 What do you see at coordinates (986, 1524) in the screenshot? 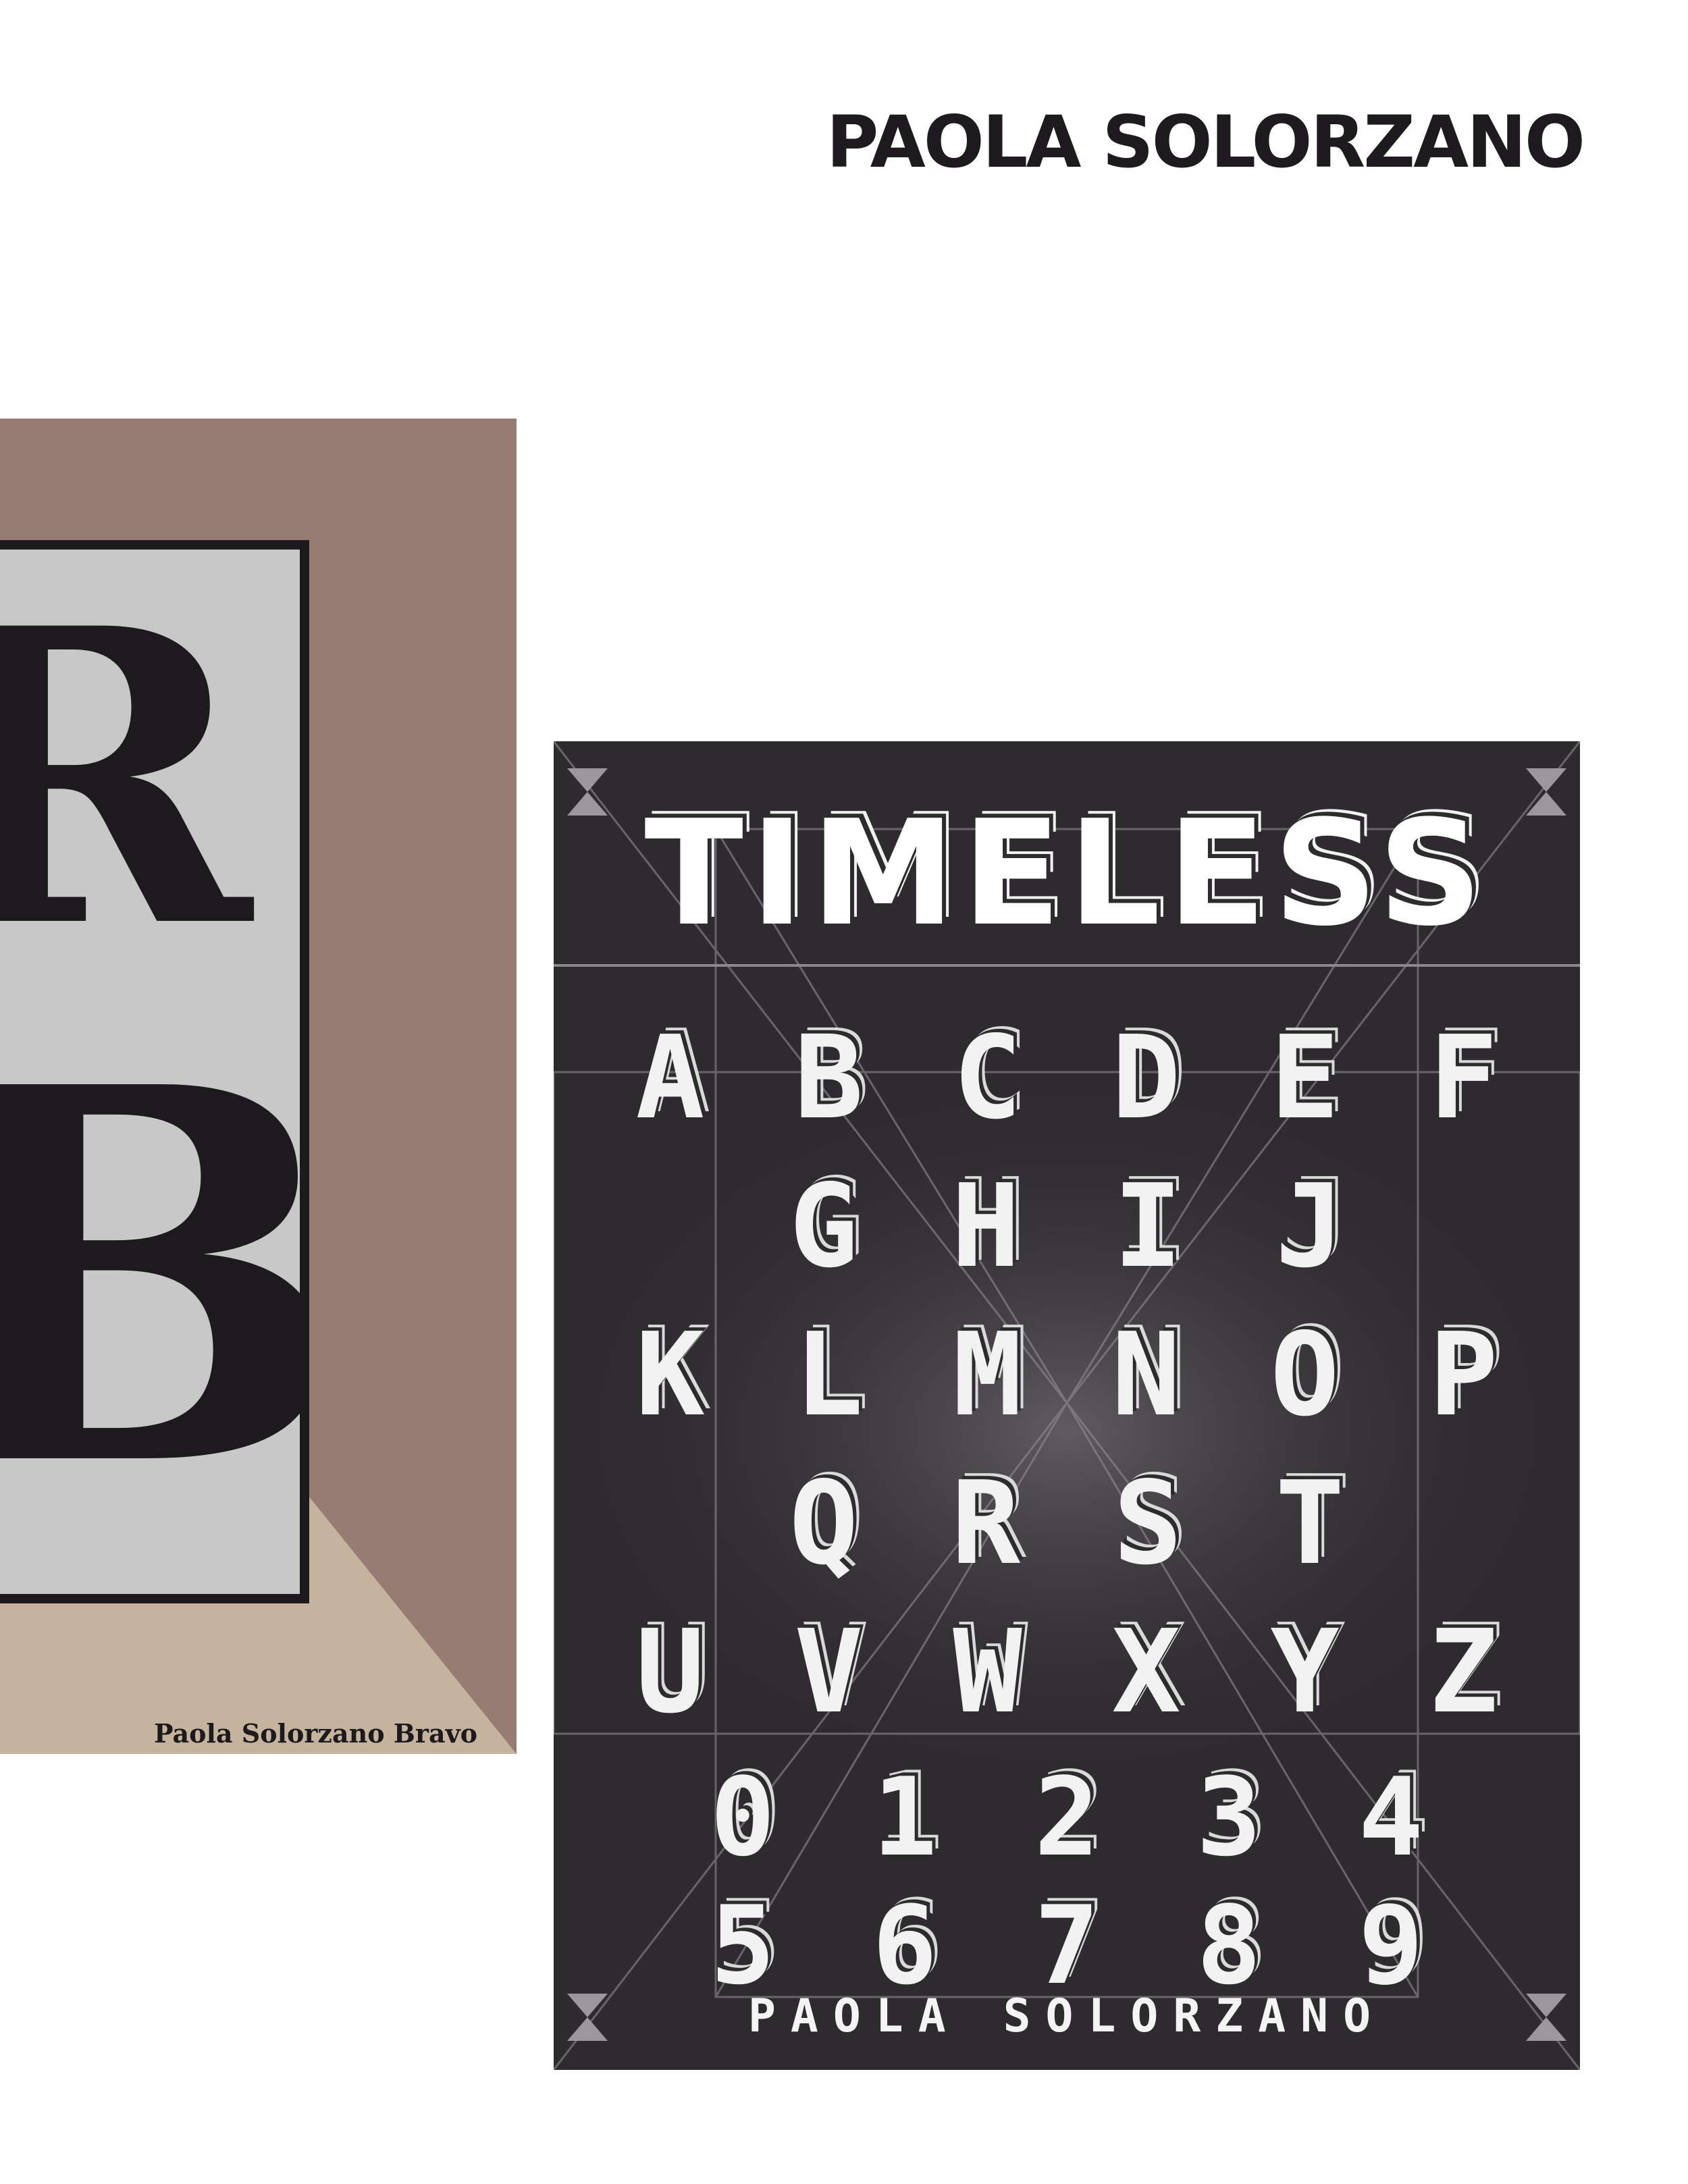
I see `glyph: R` at bounding box center [986, 1524].